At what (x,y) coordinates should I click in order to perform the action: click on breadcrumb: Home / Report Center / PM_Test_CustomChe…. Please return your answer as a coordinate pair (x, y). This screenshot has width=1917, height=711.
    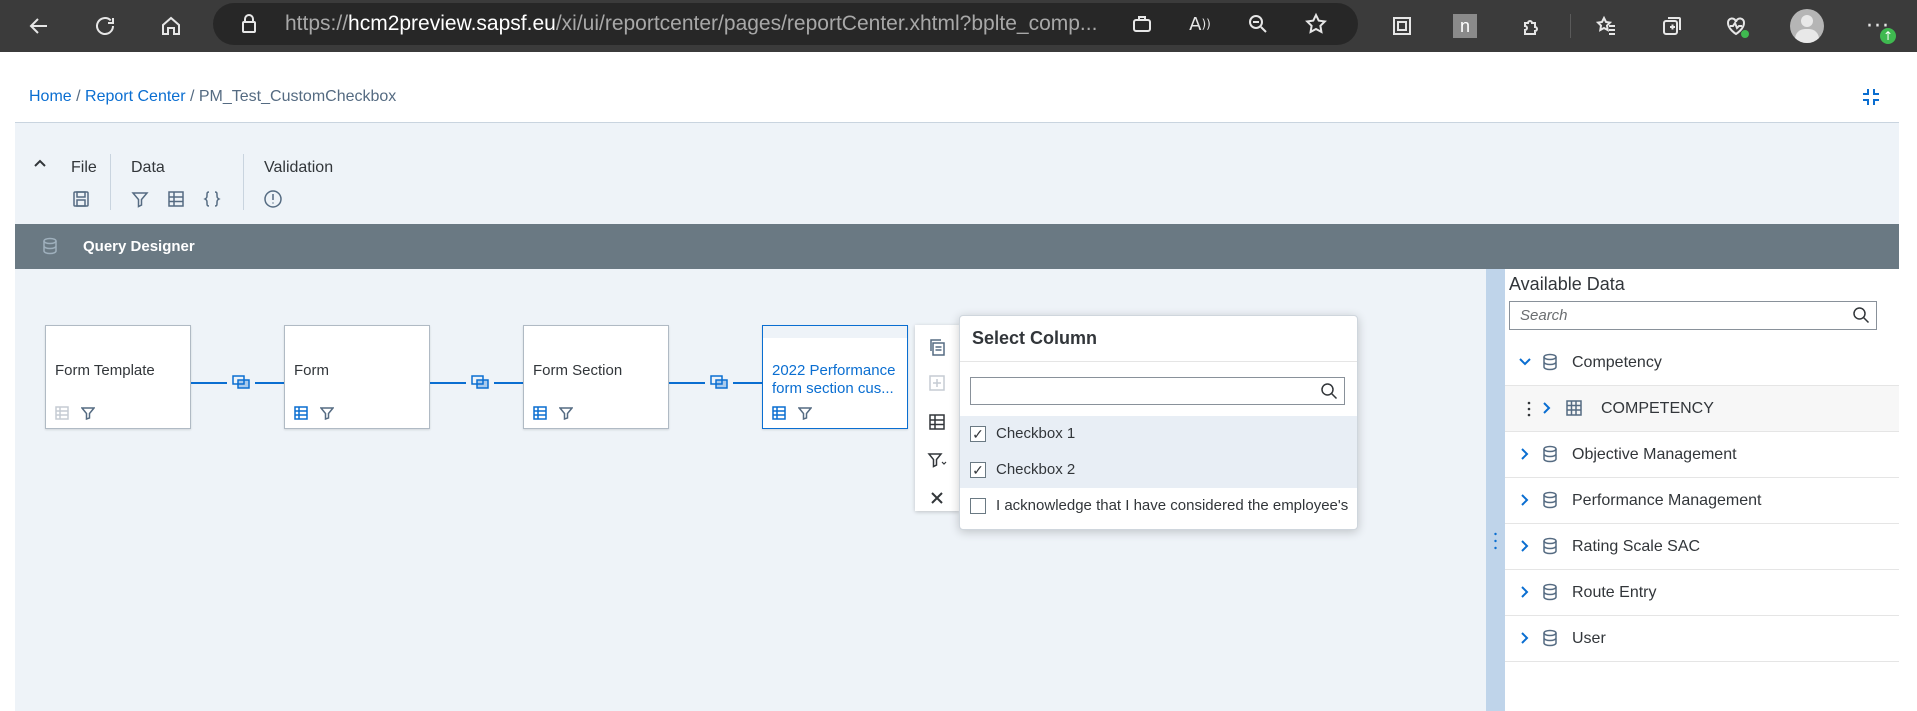
    Looking at the image, I should click on (212, 97).